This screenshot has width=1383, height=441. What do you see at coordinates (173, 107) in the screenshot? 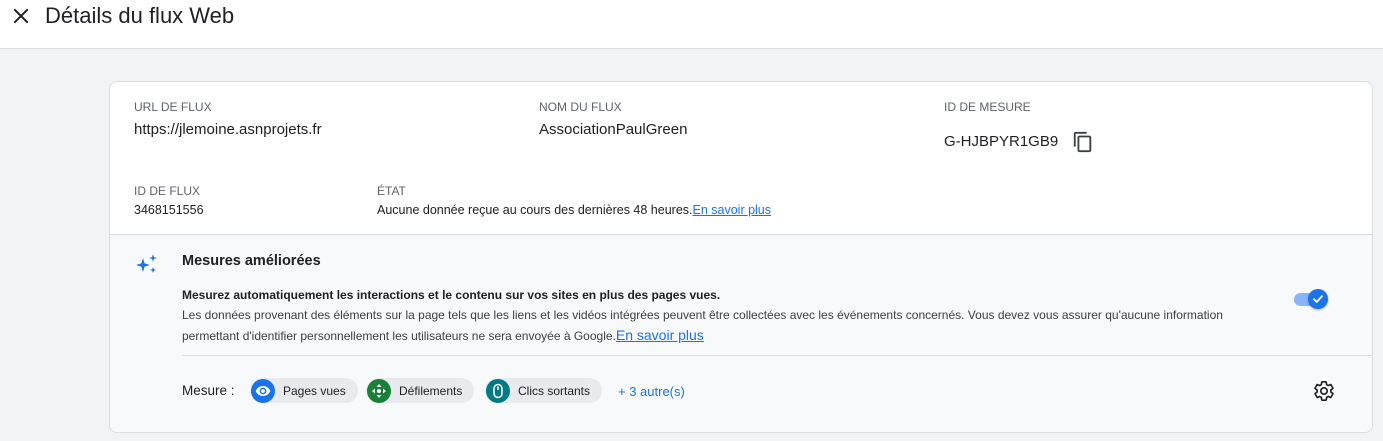
I see `url-label: URL DE FLUX` at bounding box center [173, 107].